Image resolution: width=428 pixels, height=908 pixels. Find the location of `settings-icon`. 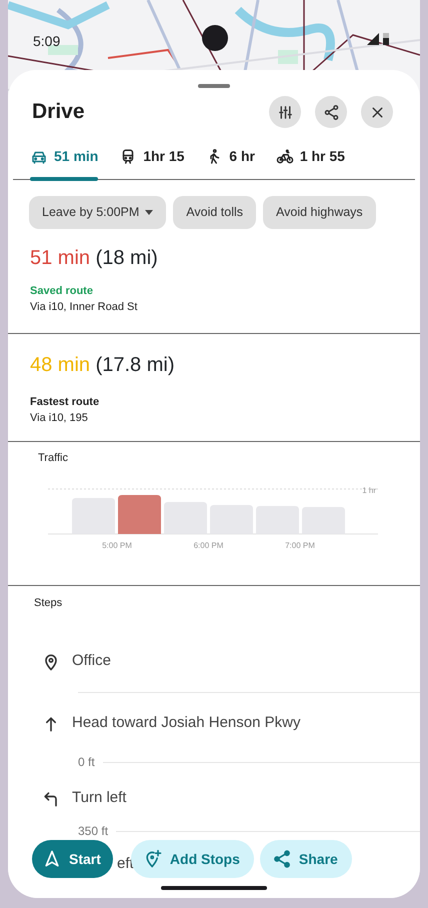

settings-icon is located at coordinates (285, 112).